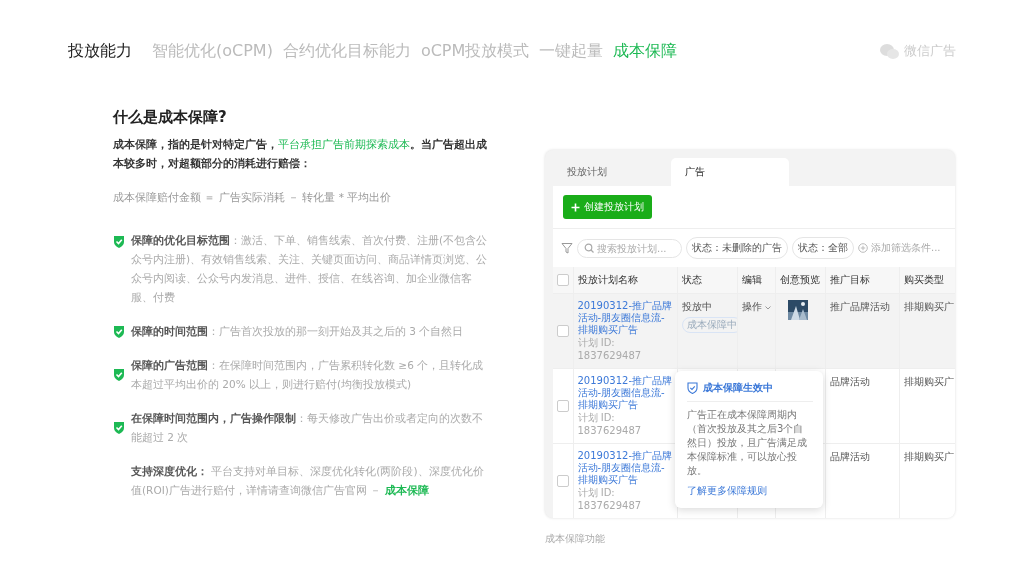 The width and height of the screenshot is (1024, 576). I want to click on nav-tab: 成本保障, so click(645, 51).